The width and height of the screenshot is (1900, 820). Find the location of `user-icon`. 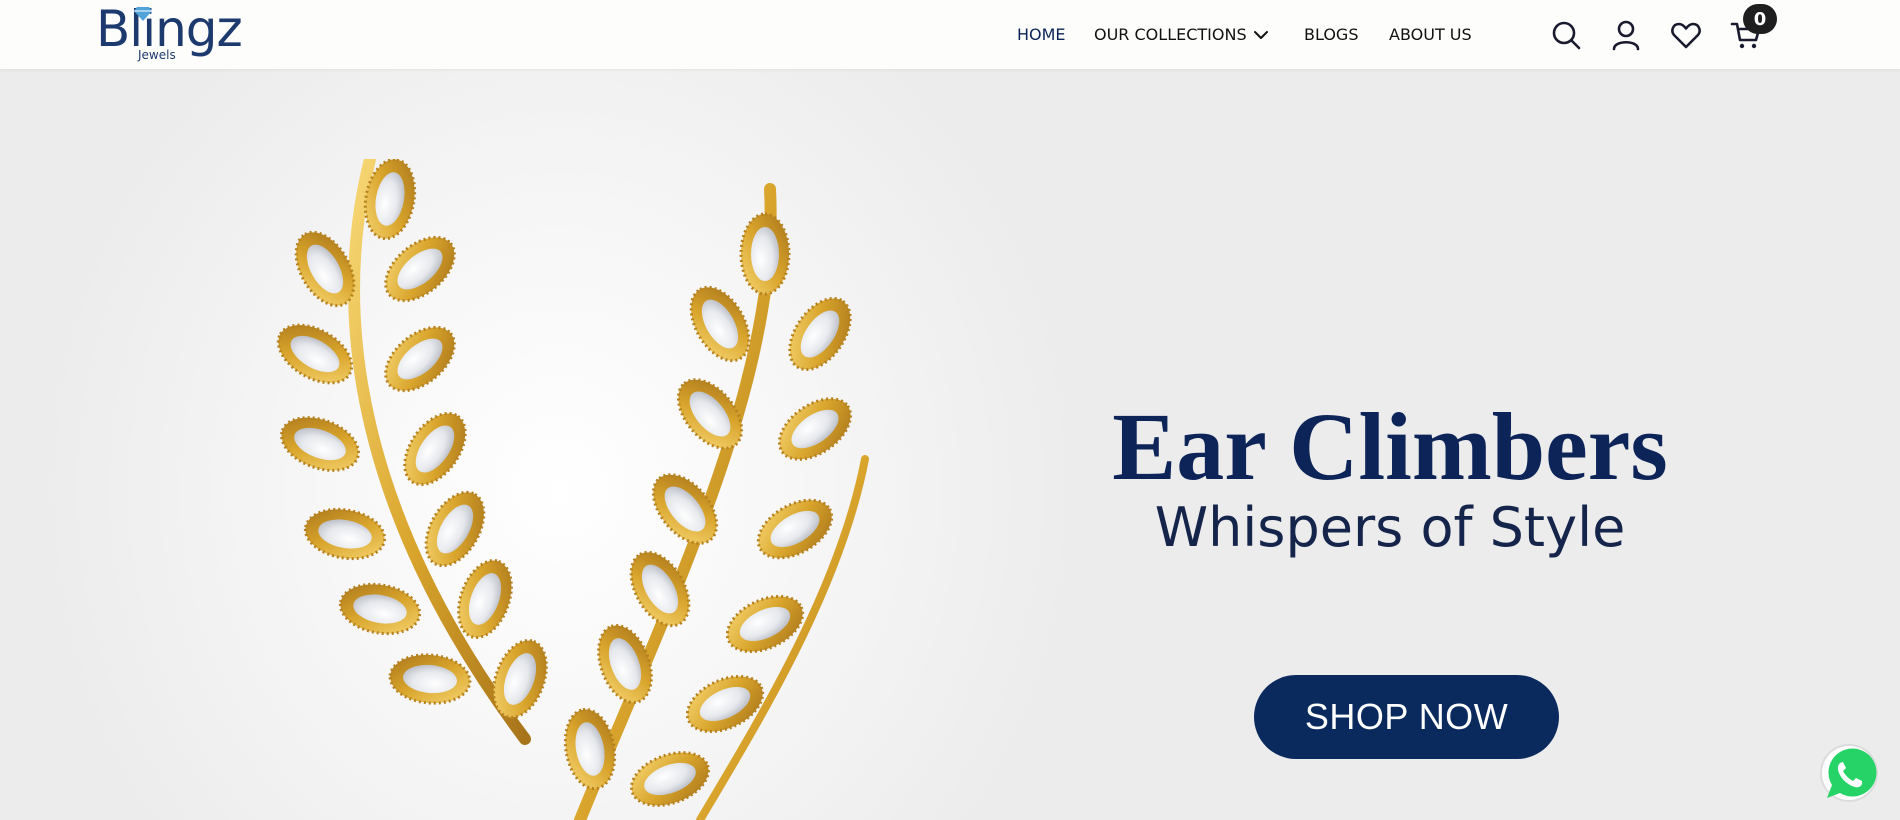

user-icon is located at coordinates (1626, 35).